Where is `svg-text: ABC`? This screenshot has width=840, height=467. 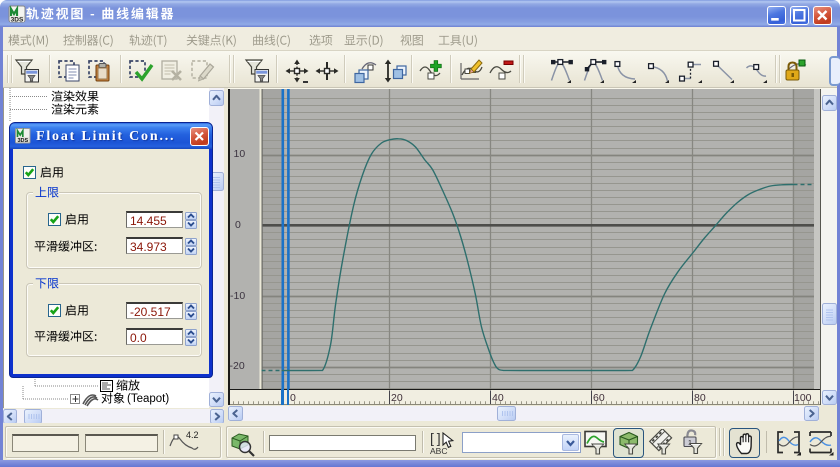 svg-text: ABC is located at coordinates (438, 451).